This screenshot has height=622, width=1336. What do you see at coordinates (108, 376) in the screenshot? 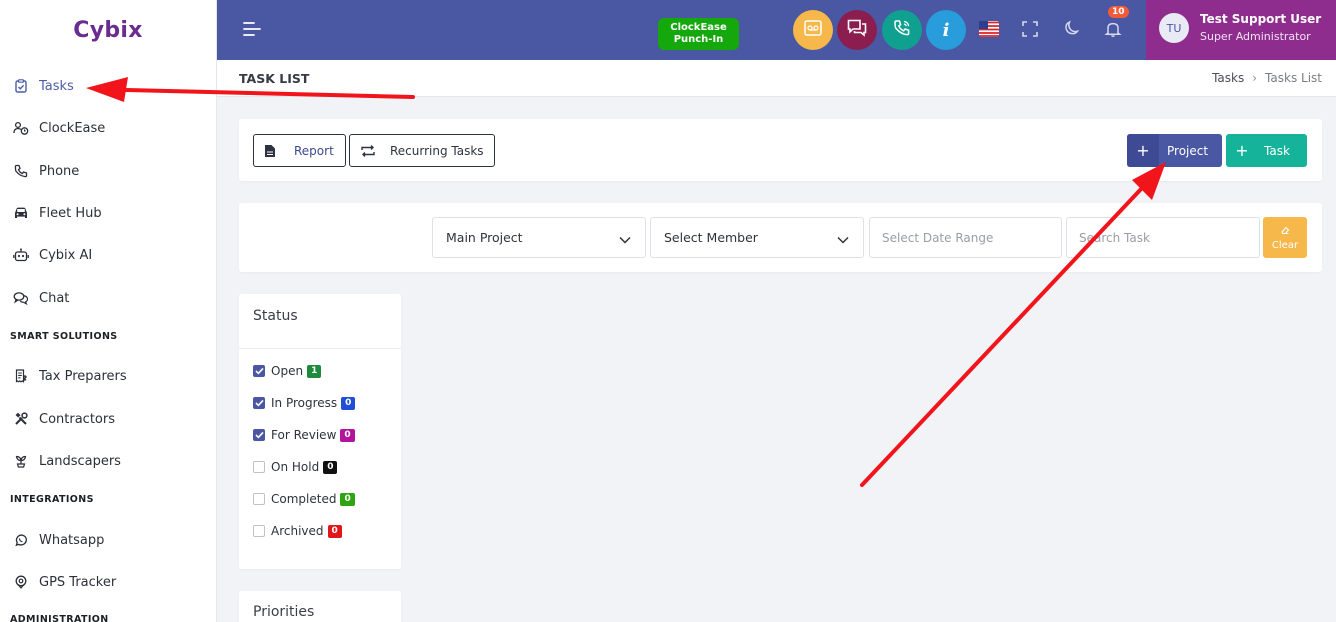
I see `sidebar-item-tax-preparers: Tax Preparers` at bounding box center [108, 376].